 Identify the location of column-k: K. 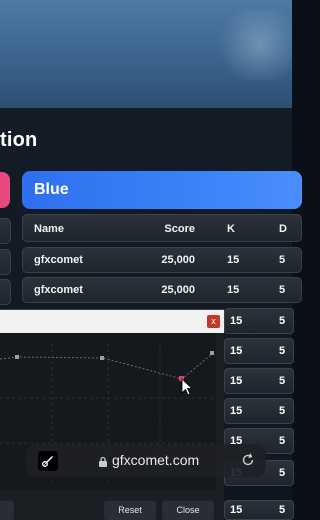
(231, 229).